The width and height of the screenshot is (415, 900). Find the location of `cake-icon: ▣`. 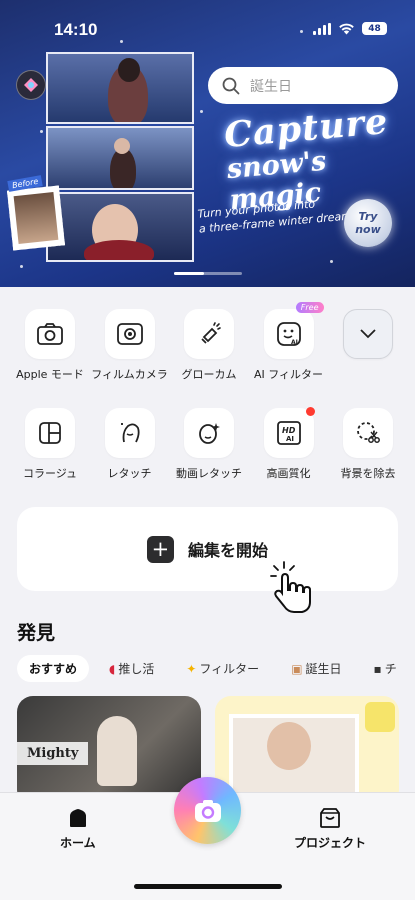

cake-icon: ▣ is located at coordinates (297, 668).